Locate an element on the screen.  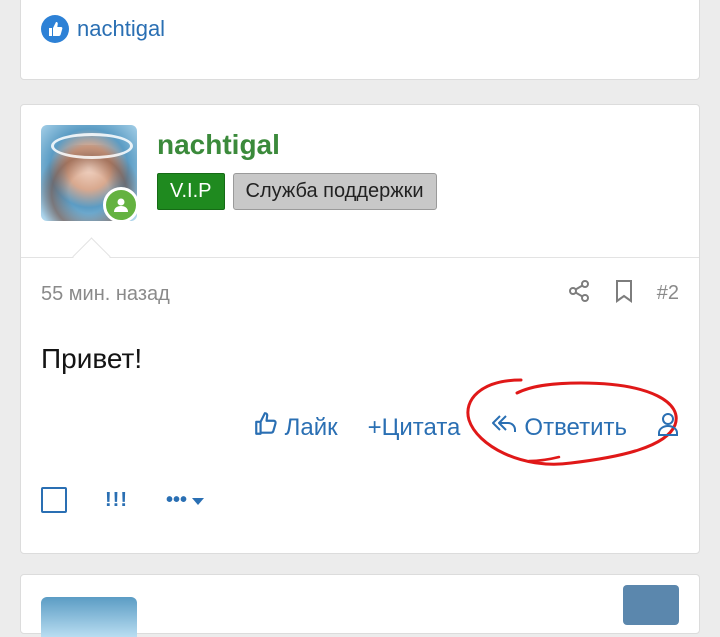
more-options-button: ••• is located at coordinates (185, 500).